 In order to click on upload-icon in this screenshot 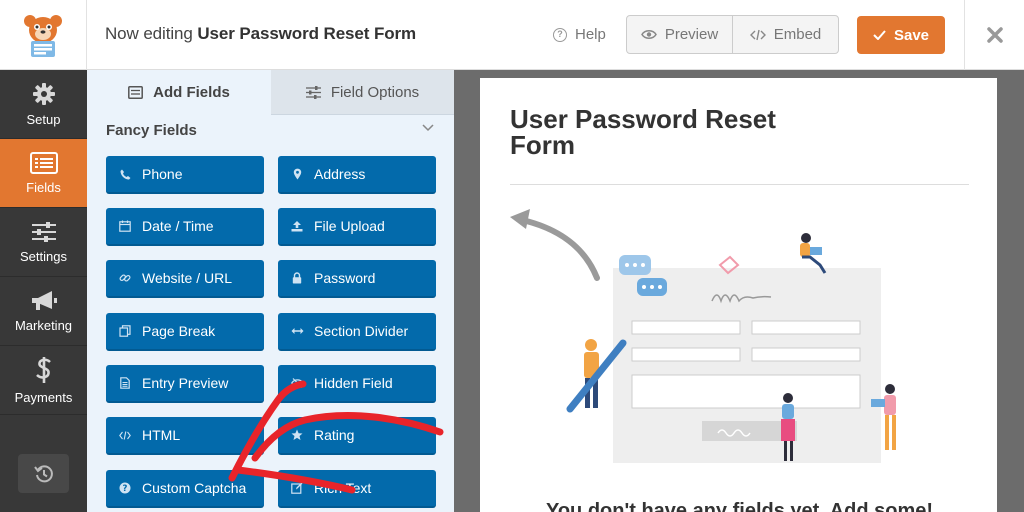, I will do `click(297, 226)`.